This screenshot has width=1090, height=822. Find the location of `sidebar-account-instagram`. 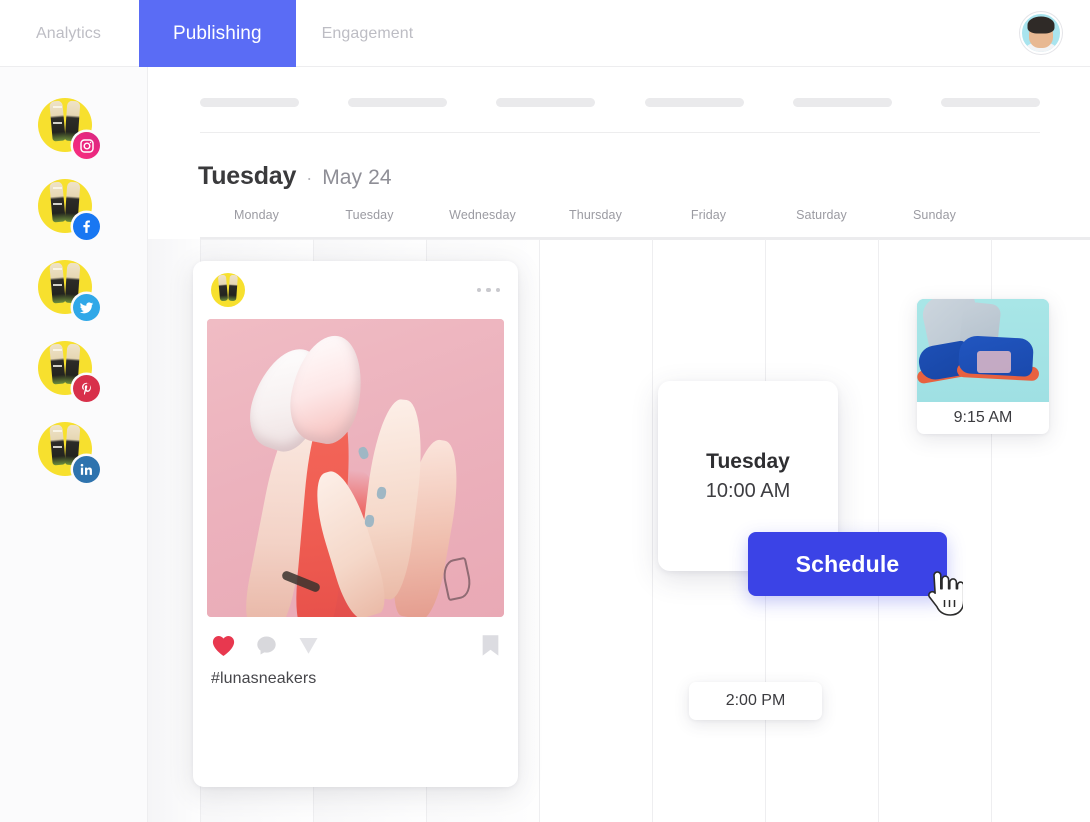

sidebar-account-instagram is located at coordinates (69, 128).